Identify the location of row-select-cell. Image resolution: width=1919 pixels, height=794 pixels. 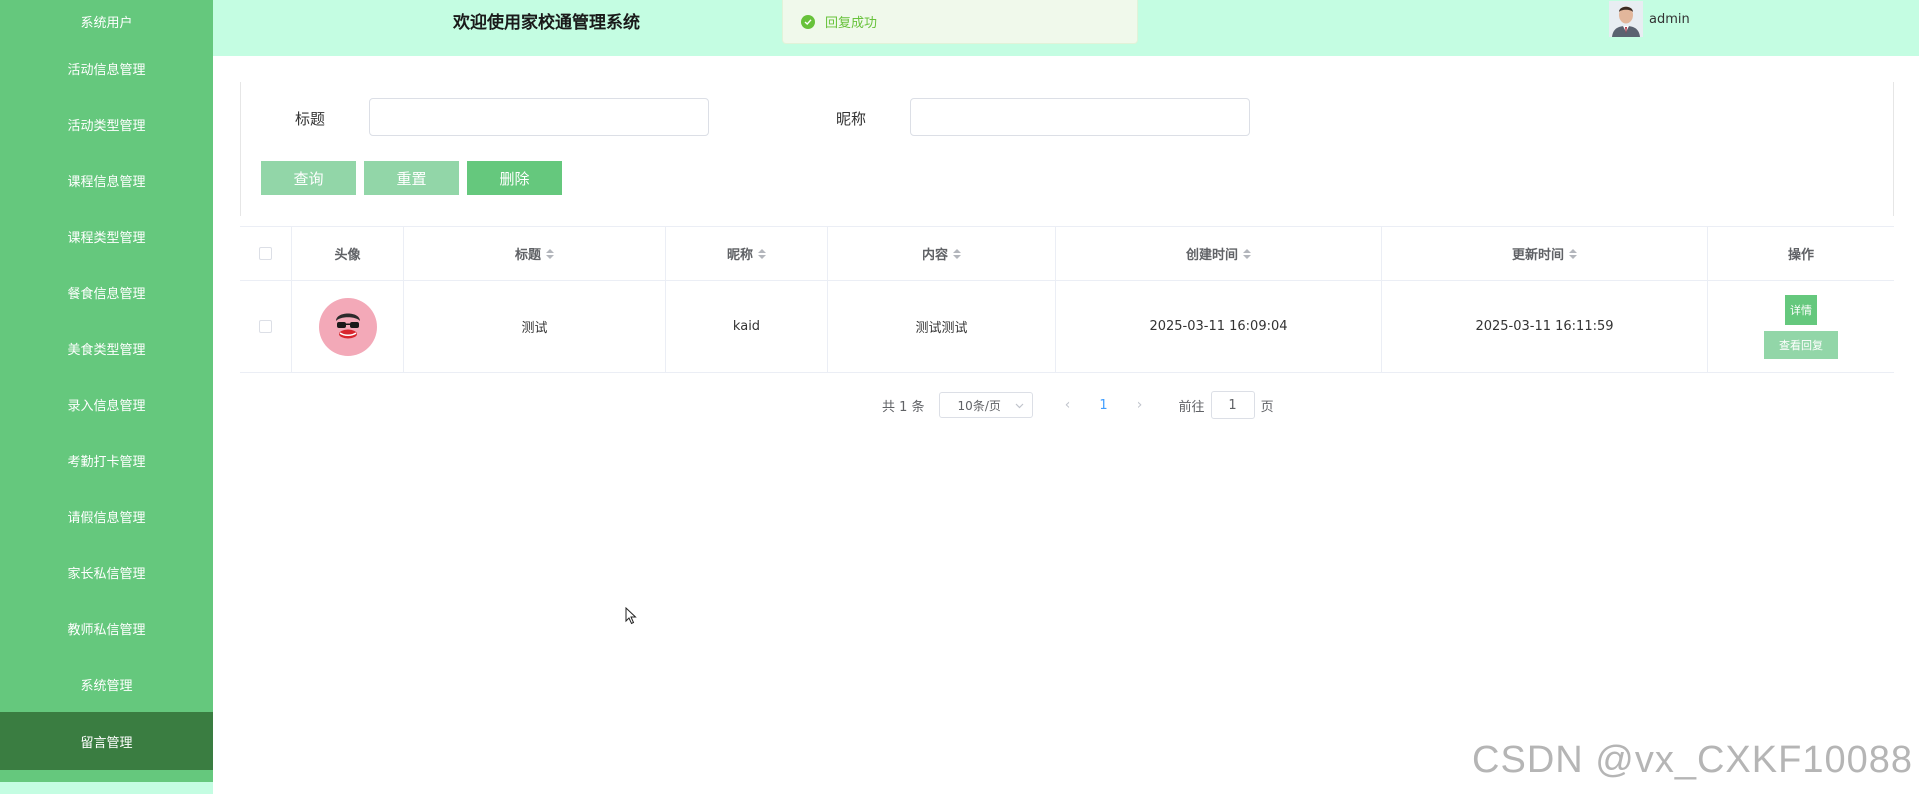
(266, 326).